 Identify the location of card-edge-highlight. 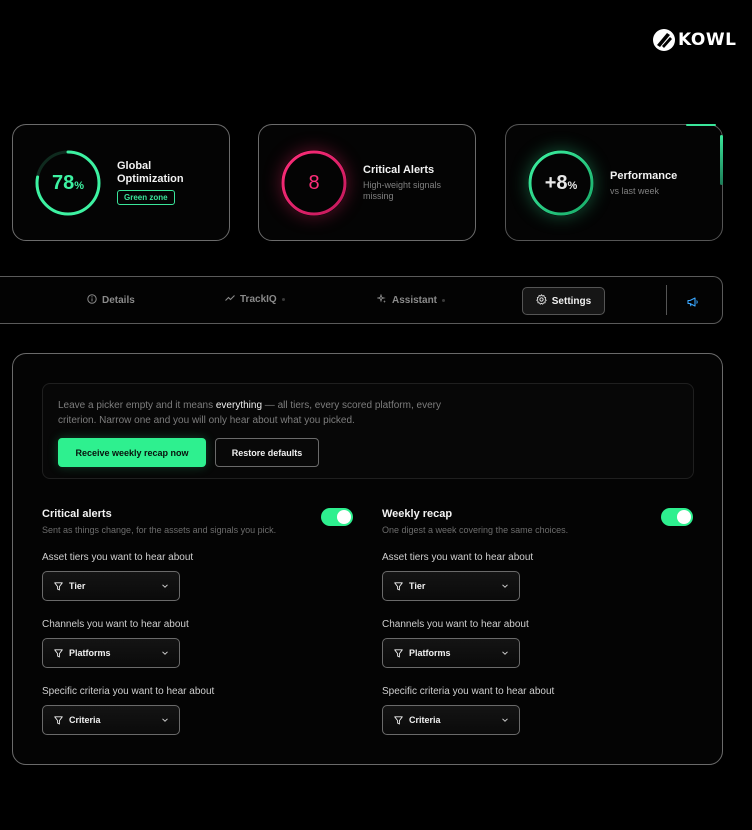
(721, 160).